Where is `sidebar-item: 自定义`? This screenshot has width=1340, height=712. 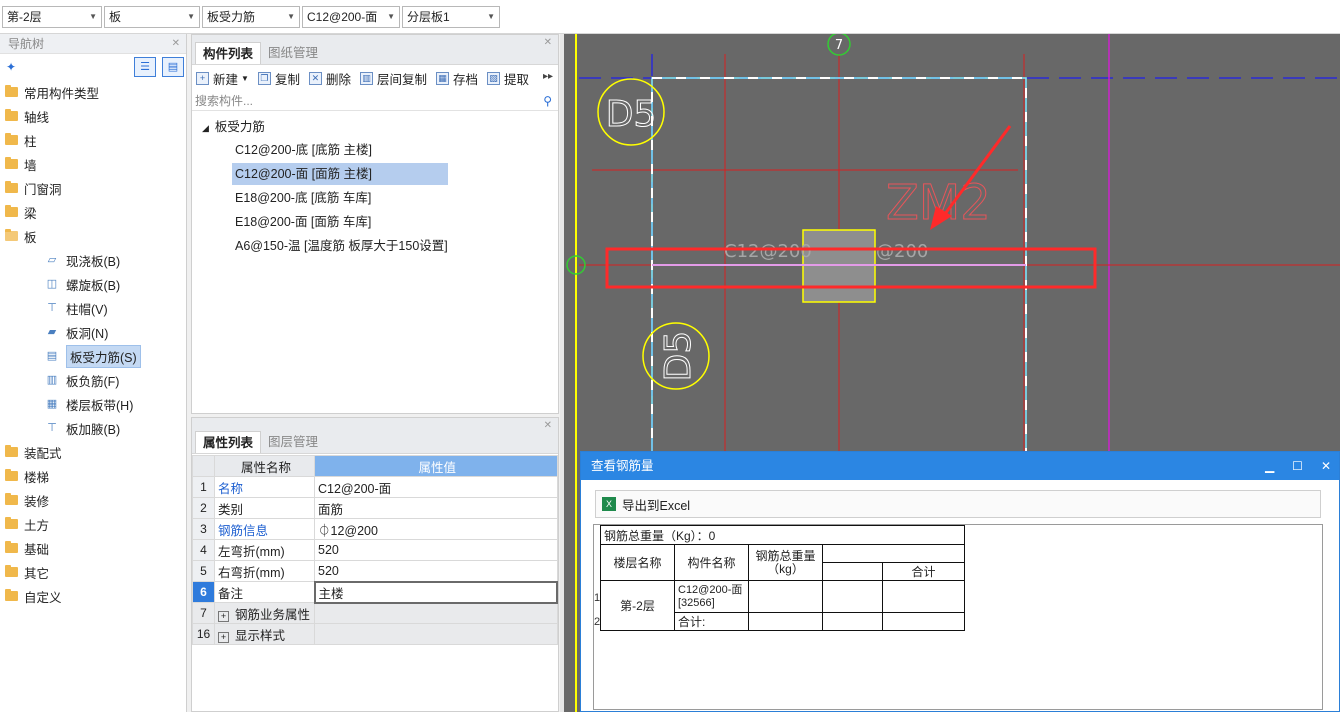
sidebar-item: 自定义 is located at coordinates (93, 596).